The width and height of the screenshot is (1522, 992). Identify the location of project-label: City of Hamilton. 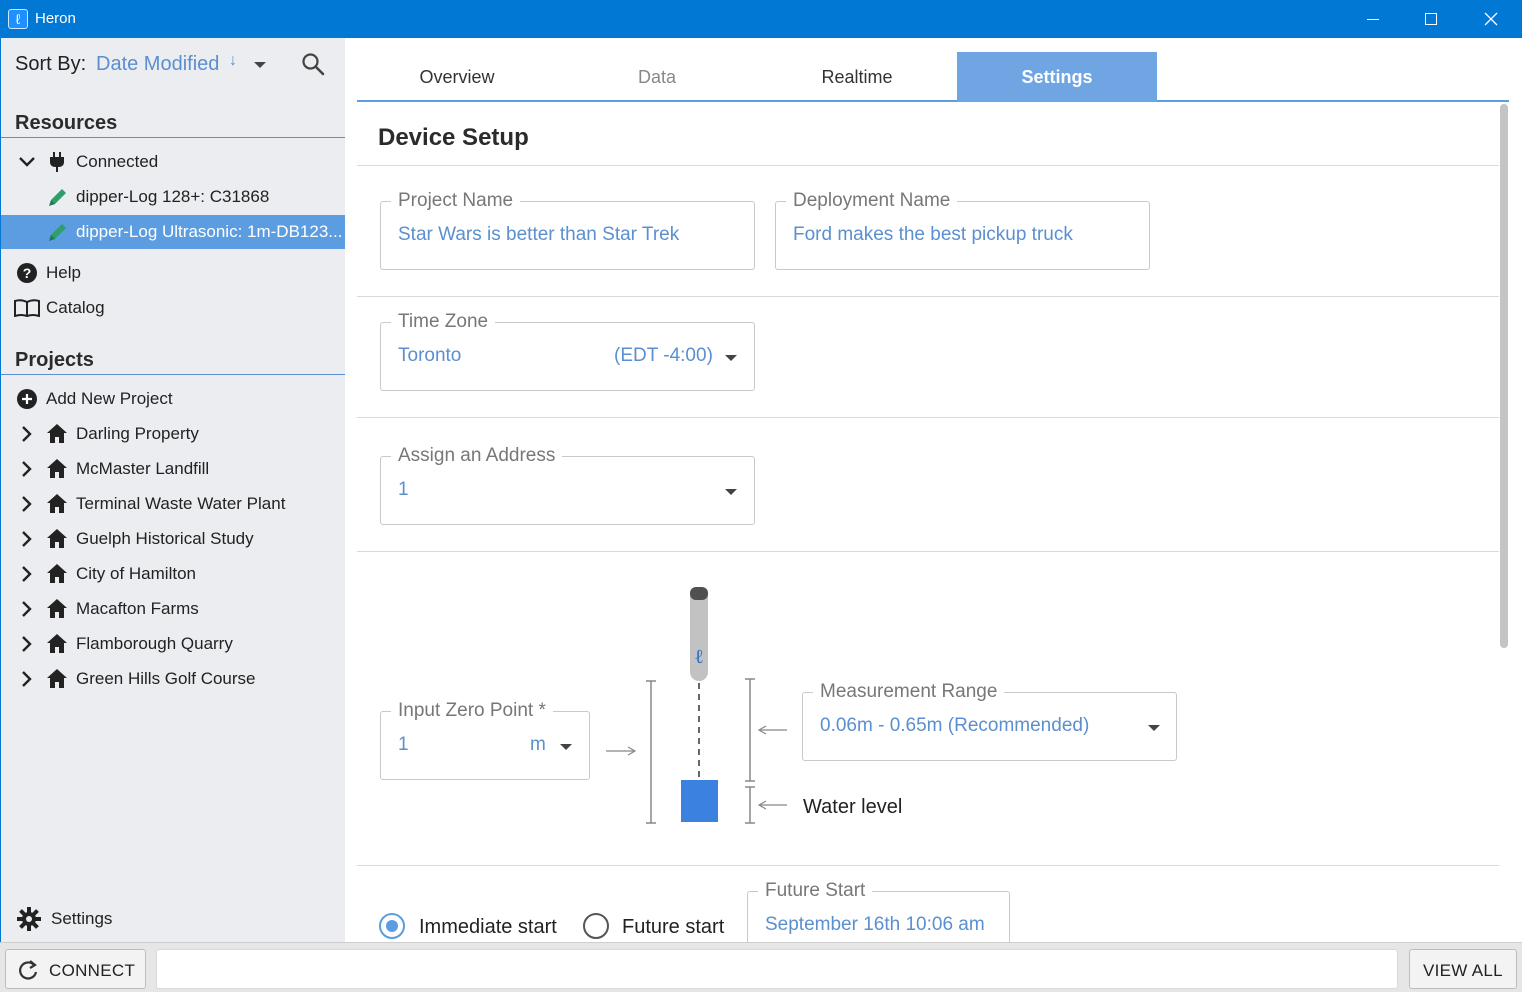
(136, 573).